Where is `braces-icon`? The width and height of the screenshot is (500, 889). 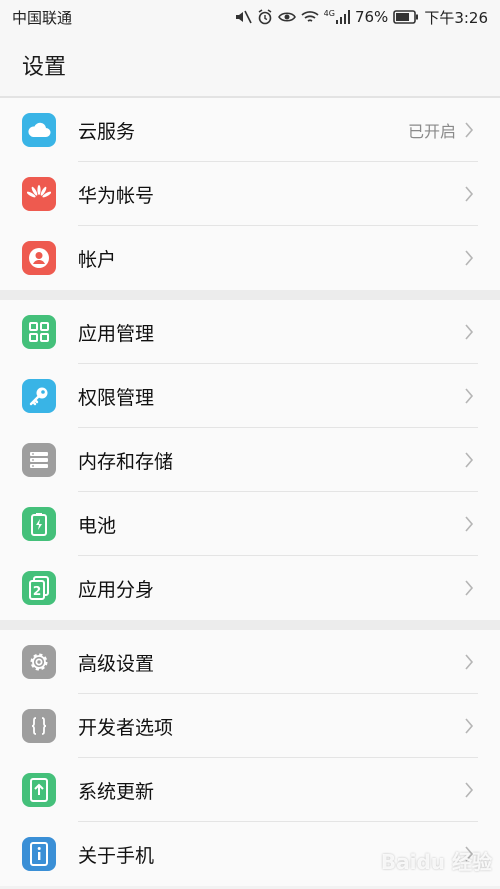 braces-icon is located at coordinates (39, 726).